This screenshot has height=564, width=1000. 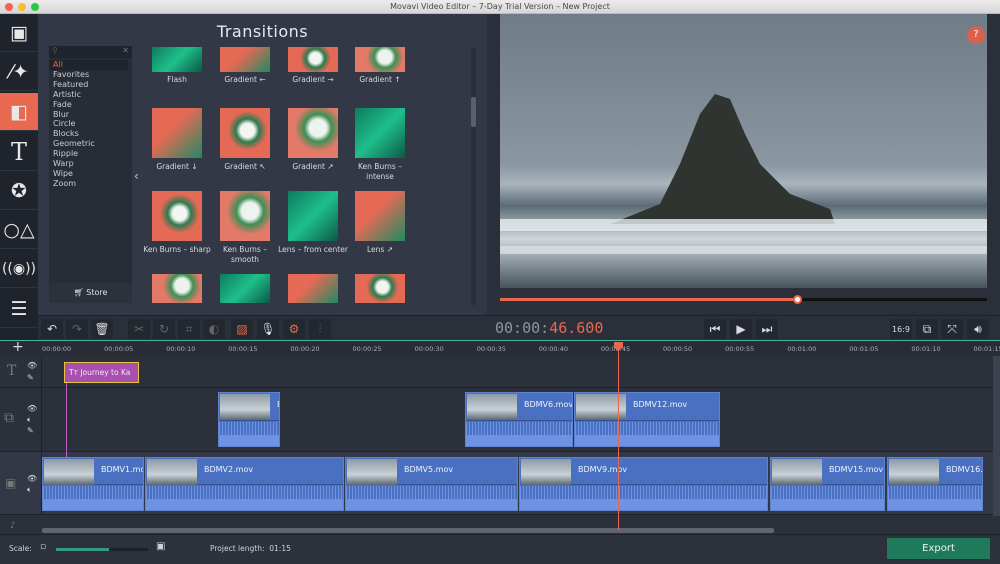 What do you see at coordinates (18, 347) in the screenshot?
I see `add-track-button: +` at bounding box center [18, 347].